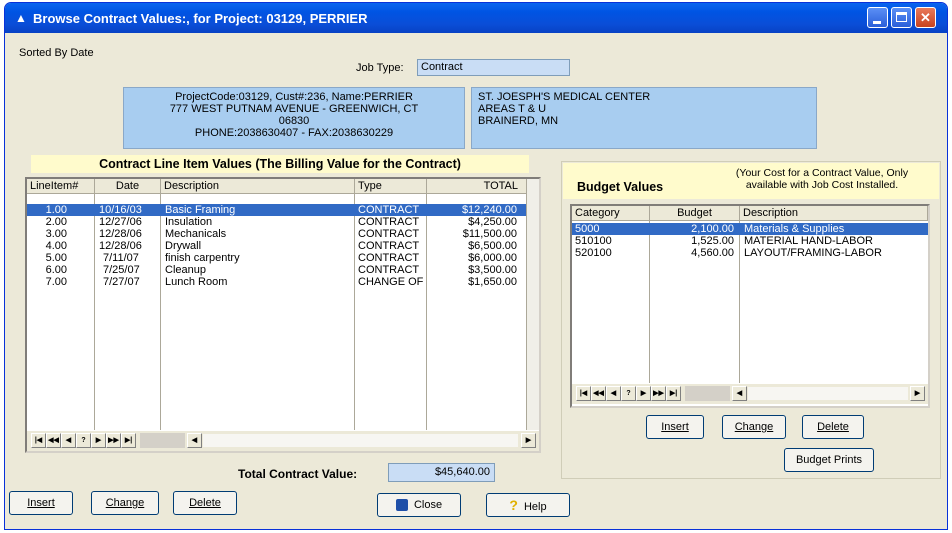 This screenshot has height=533, width=952. I want to click on budget-navigator: |◀ ◀◀ ◀ ? ▶ ▶▶ ▶| ◀ ▶, so click(750, 394).